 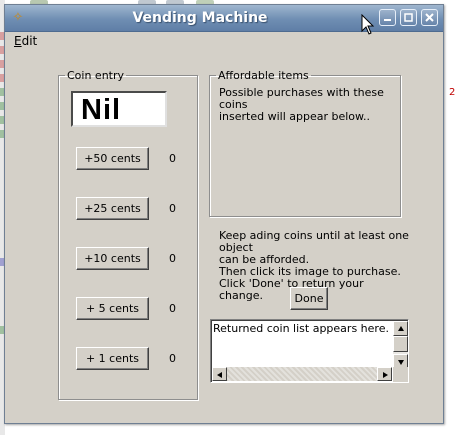 I want to click on maximize-button, so click(x=408, y=17).